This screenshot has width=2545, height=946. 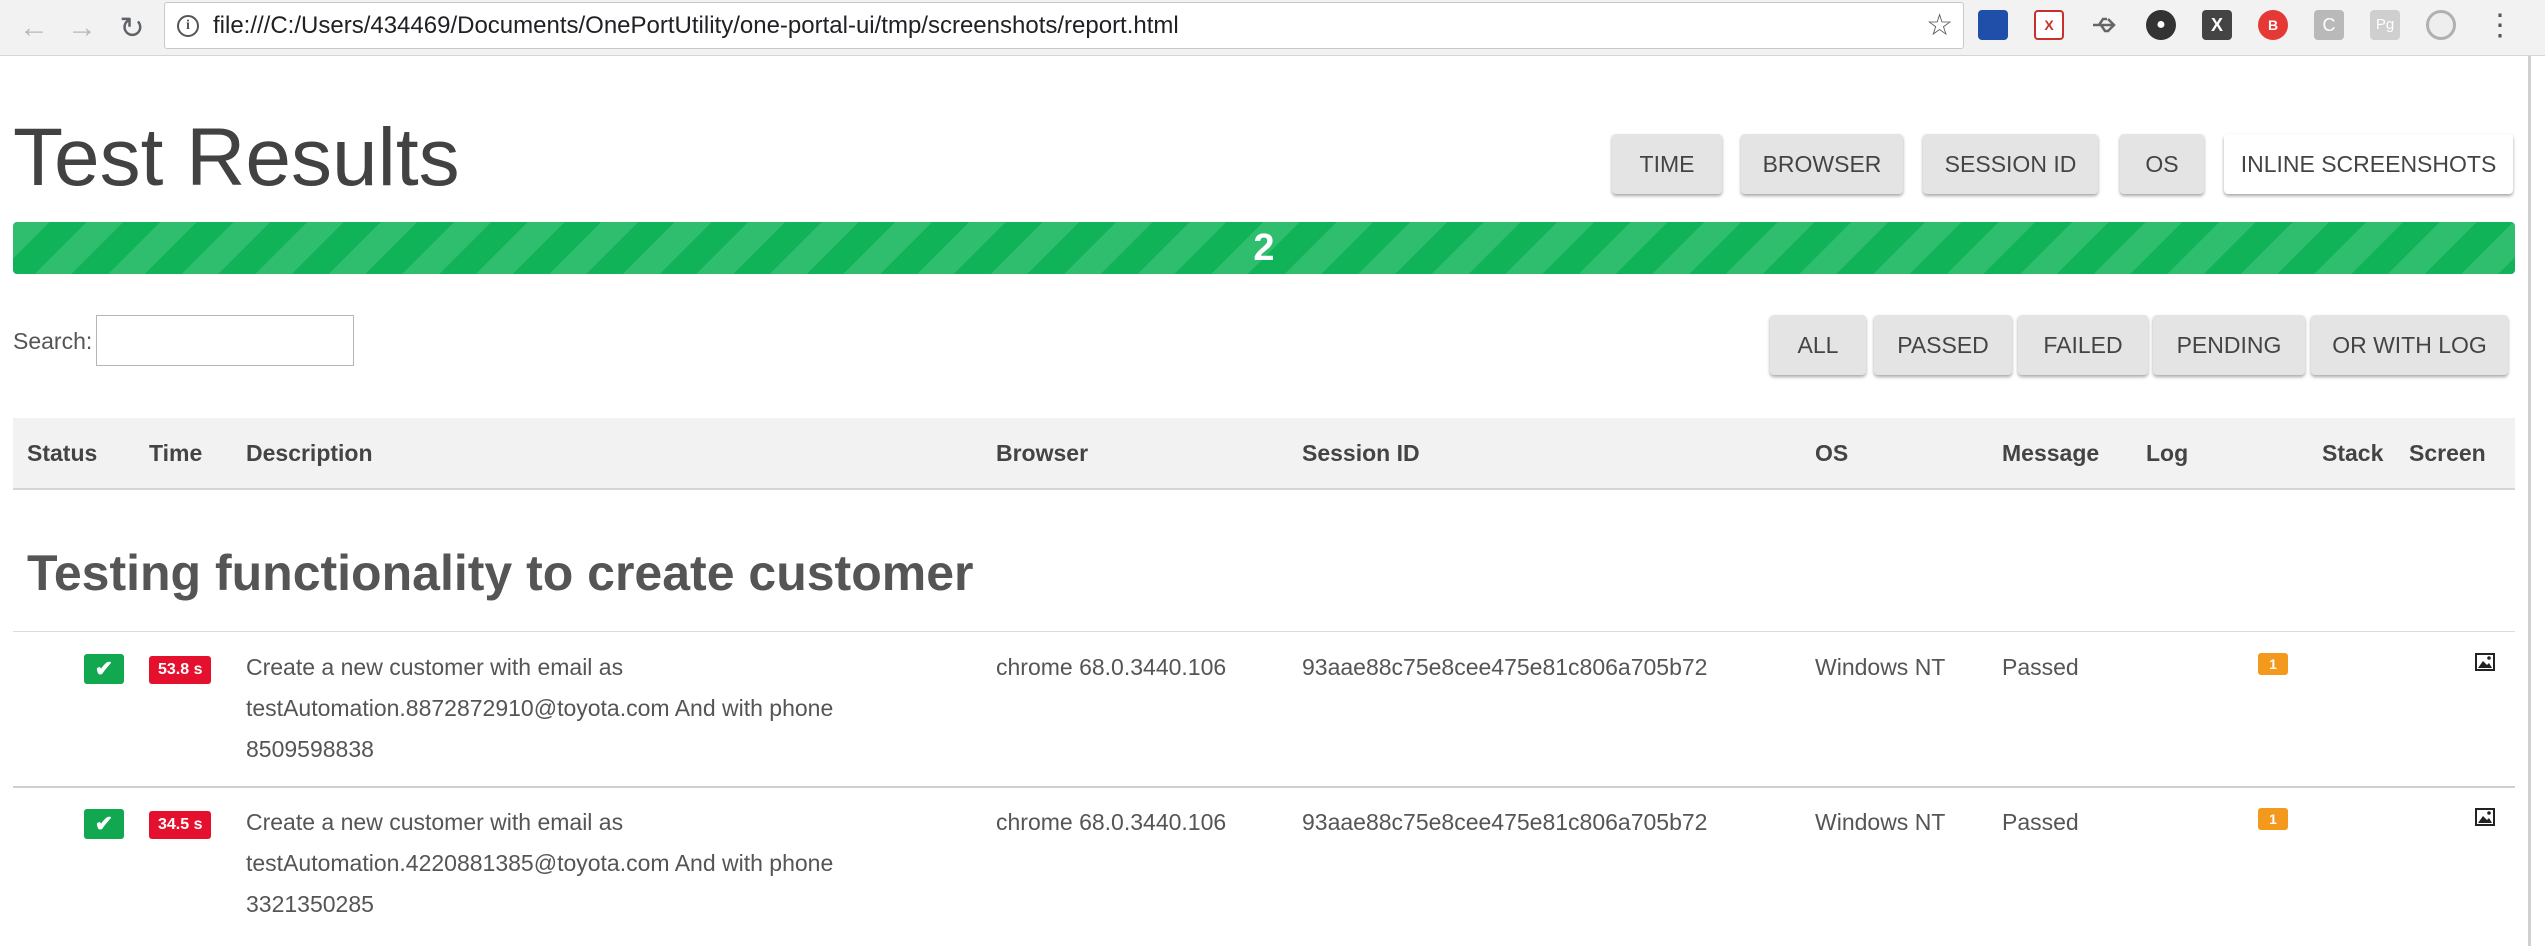 I want to click on back-arrow-icon: ←, so click(x=34, y=28).